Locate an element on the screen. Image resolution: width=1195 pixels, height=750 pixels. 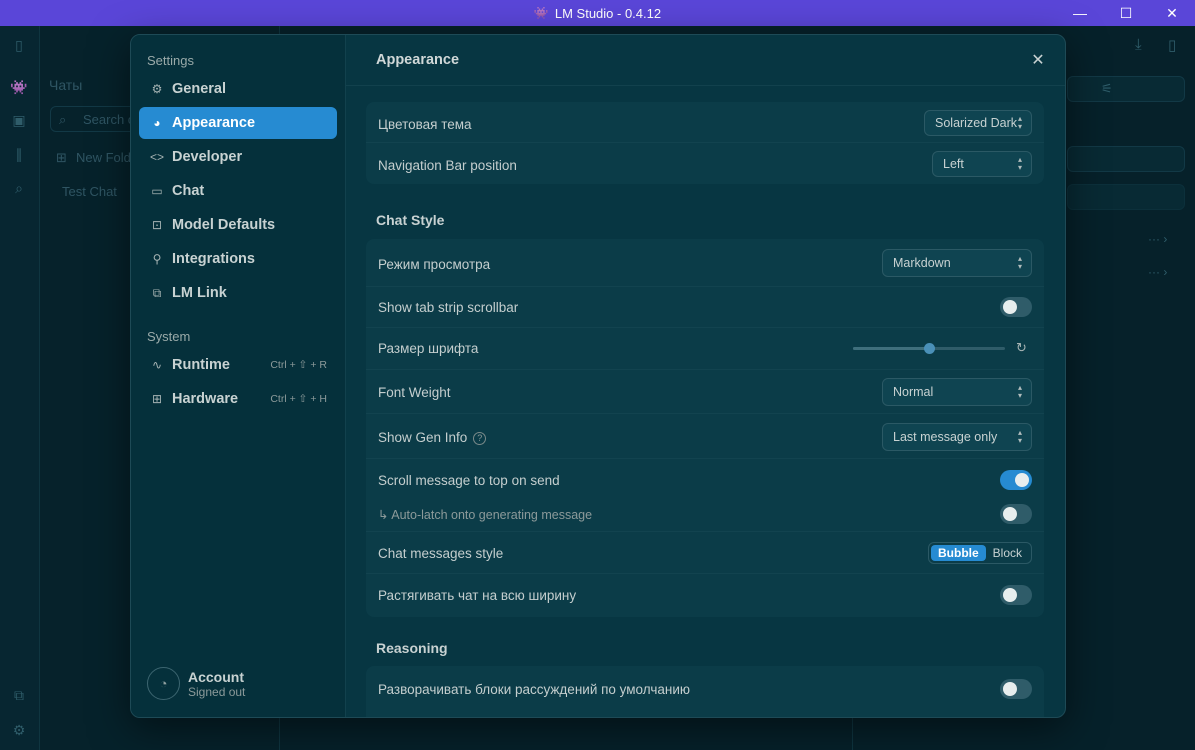
nav-general-label: General is located at coordinates (199, 89).